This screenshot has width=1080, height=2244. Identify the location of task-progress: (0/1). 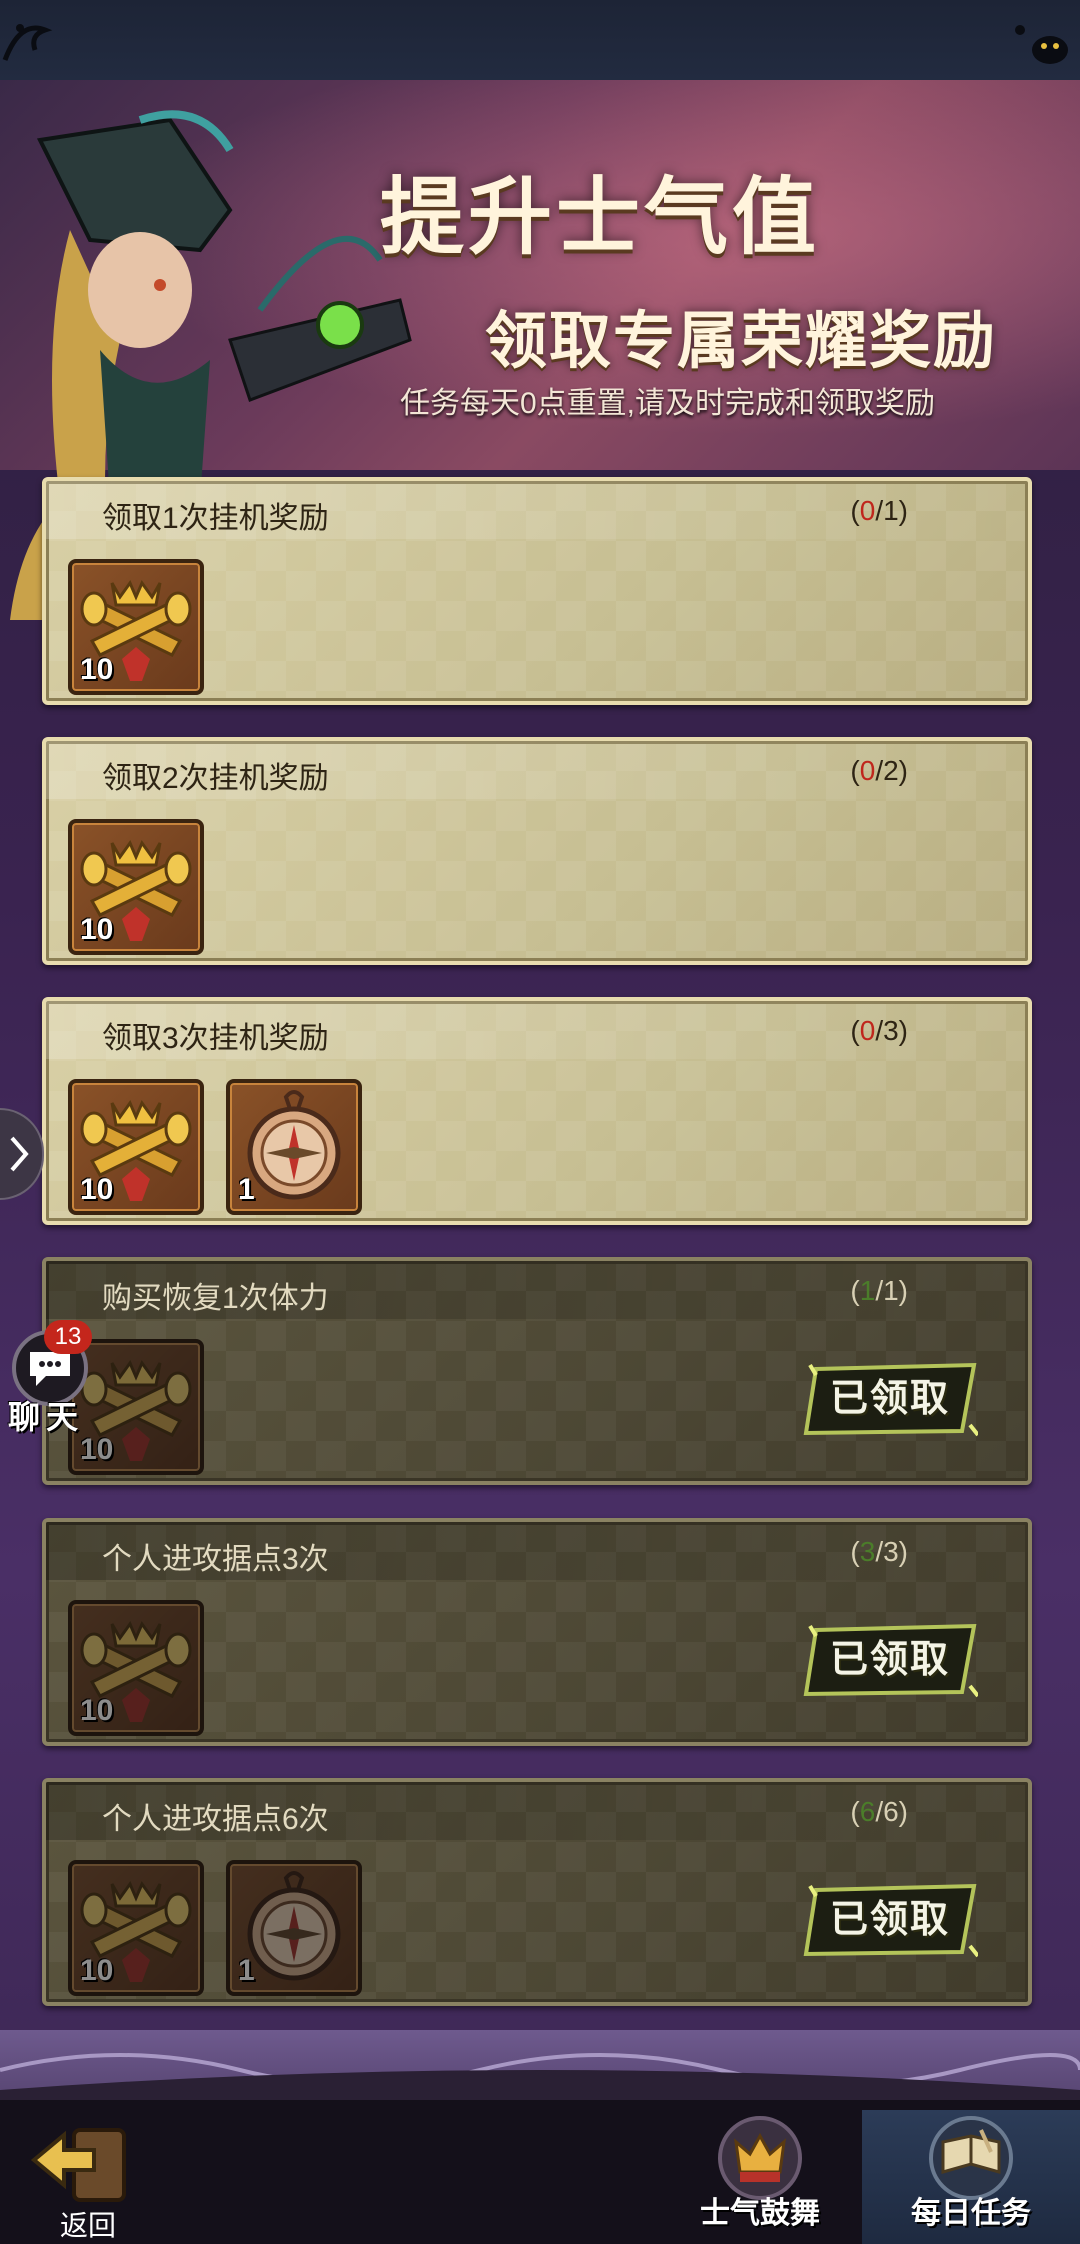
(879, 510).